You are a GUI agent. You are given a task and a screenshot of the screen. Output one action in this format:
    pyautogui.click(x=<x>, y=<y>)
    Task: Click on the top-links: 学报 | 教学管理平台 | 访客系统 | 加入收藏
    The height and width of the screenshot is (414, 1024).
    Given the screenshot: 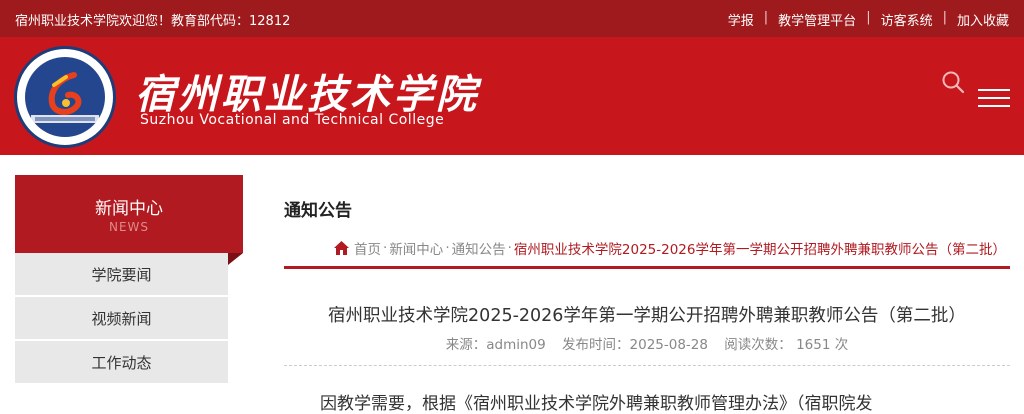 What is the action you would take?
    pyautogui.click(x=868, y=19)
    